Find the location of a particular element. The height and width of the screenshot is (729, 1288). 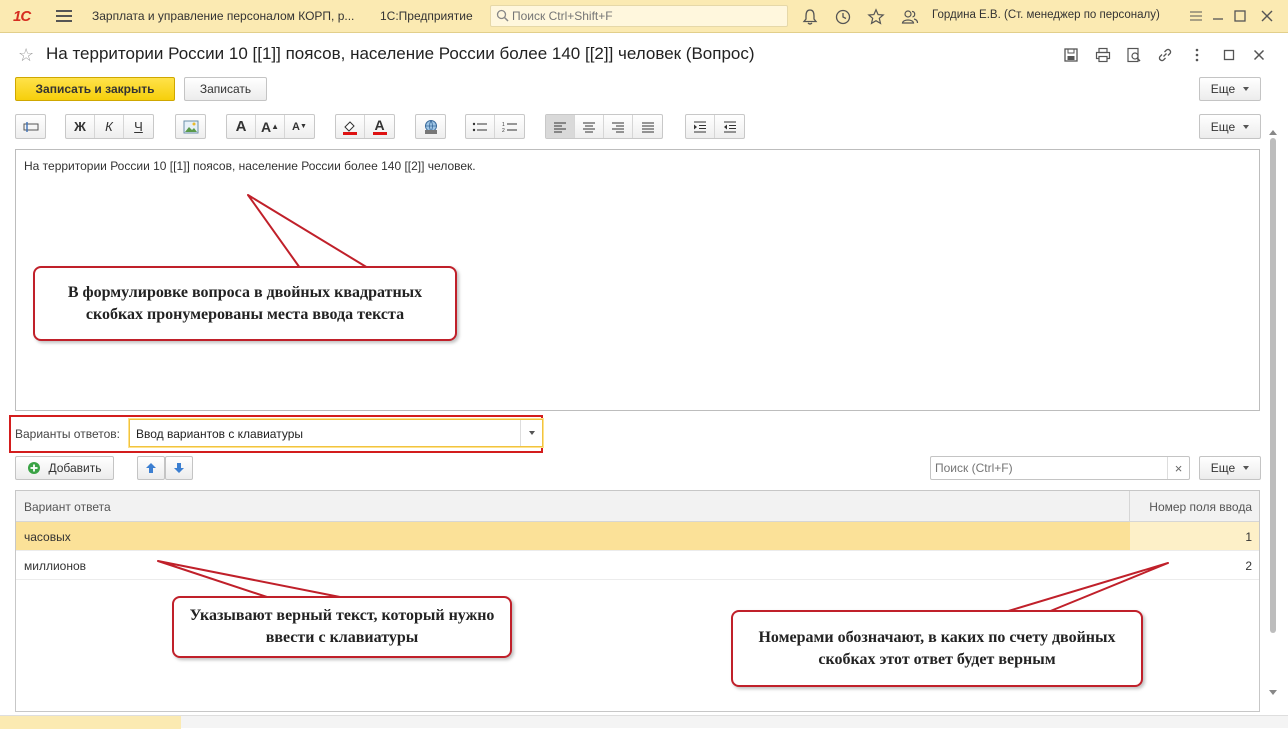

font-size-decrease-button: A▼ is located at coordinates (299, 126).